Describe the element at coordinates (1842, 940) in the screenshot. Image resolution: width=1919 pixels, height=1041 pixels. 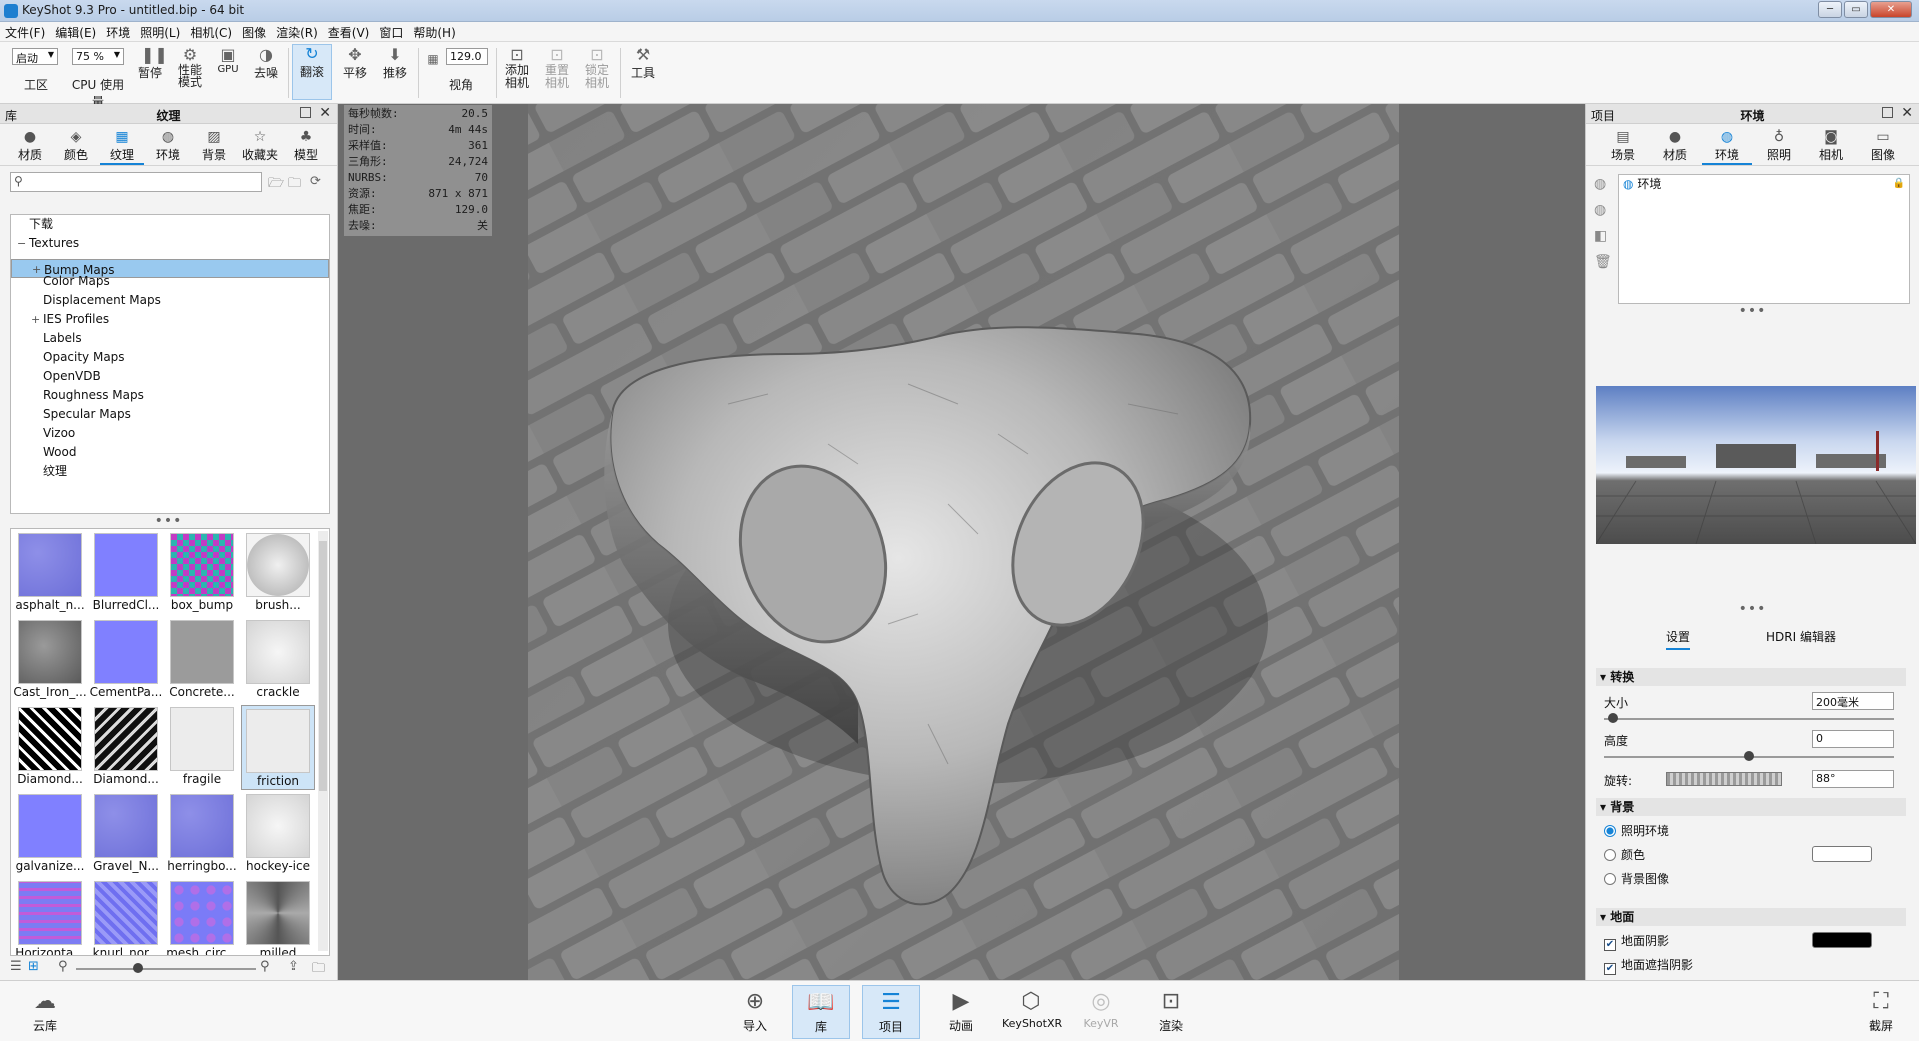
I see `shadow-color-swatch` at that location.